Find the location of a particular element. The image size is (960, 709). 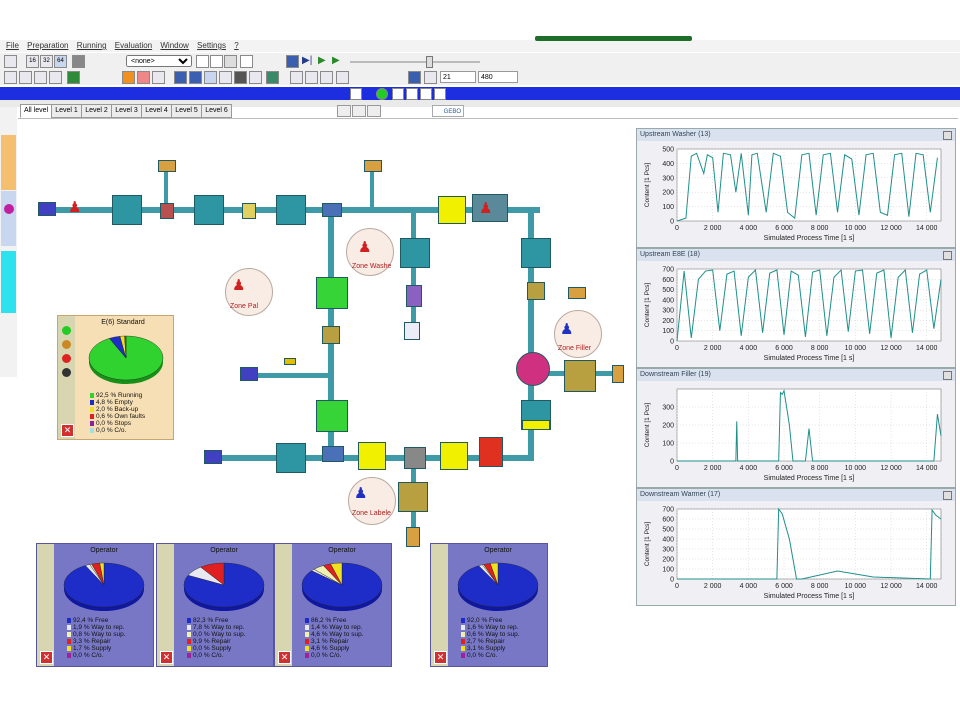

tool-g-icon is located at coordinates (255, 77).